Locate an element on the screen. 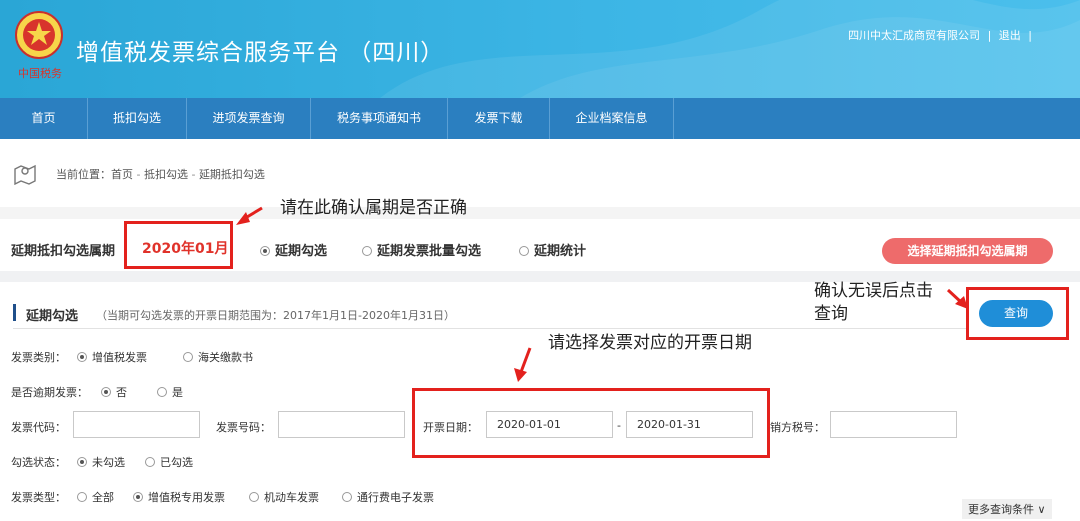 The height and width of the screenshot is (521, 1080). date-arrow is located at coordinates (525, 360).